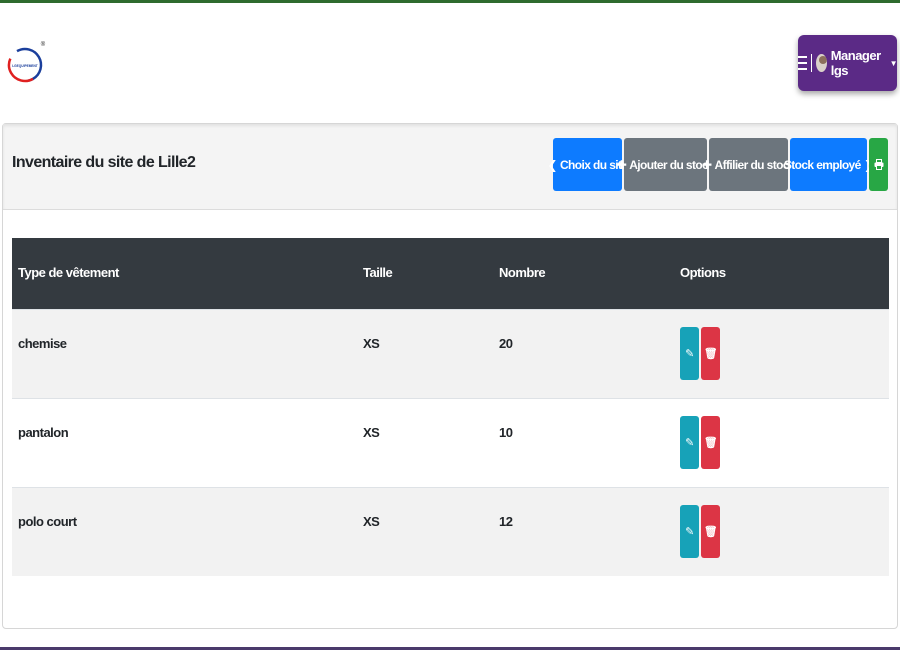 This screenshot has width=900, height=650. Describe the element at coordinates (522, 272) in the screenshot. I see `column-header-count: Nombre` at that location.